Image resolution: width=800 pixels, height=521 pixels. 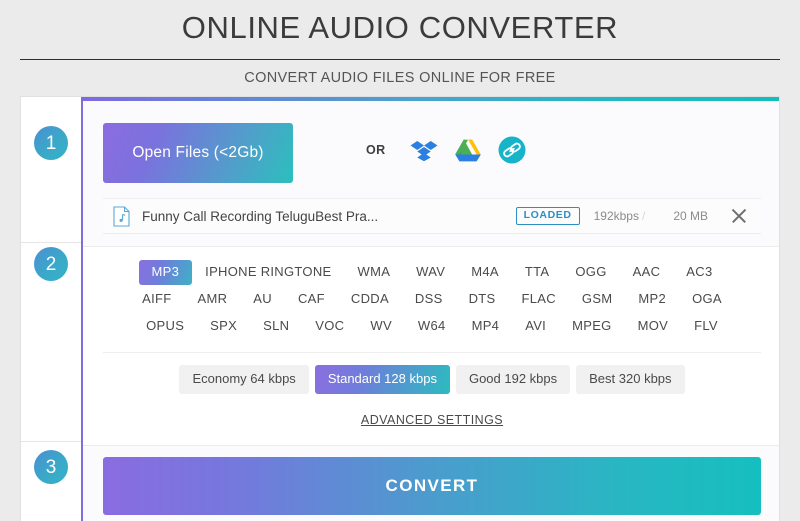 I want to click on format-row-1: MP3 IPHONE RINGTONE WMA WAV M4A TTA OGG AAC AC3, so click(x=432, y=272).